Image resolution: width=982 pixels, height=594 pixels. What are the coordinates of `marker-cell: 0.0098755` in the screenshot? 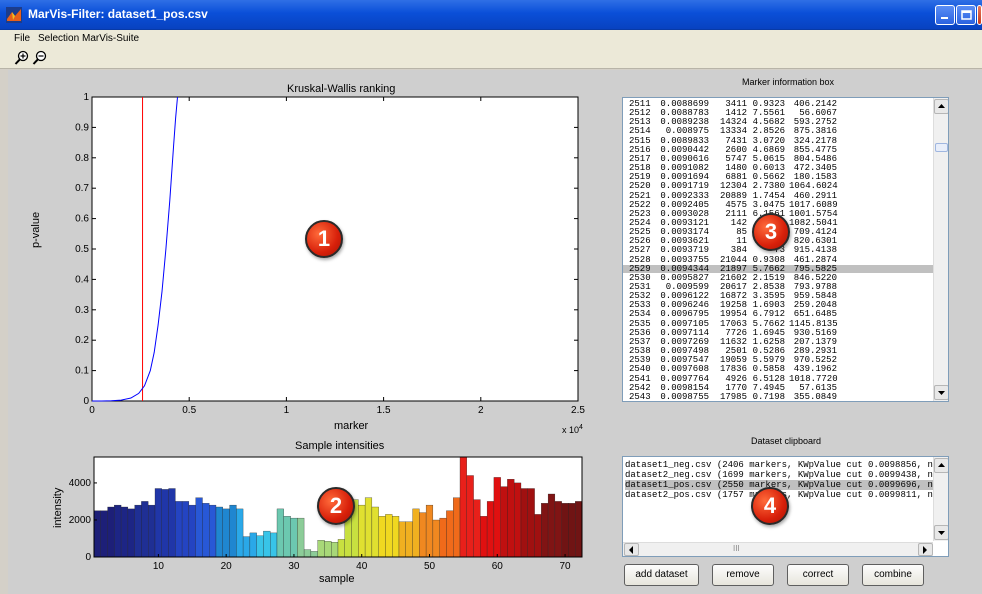 It's located at (684, 396).